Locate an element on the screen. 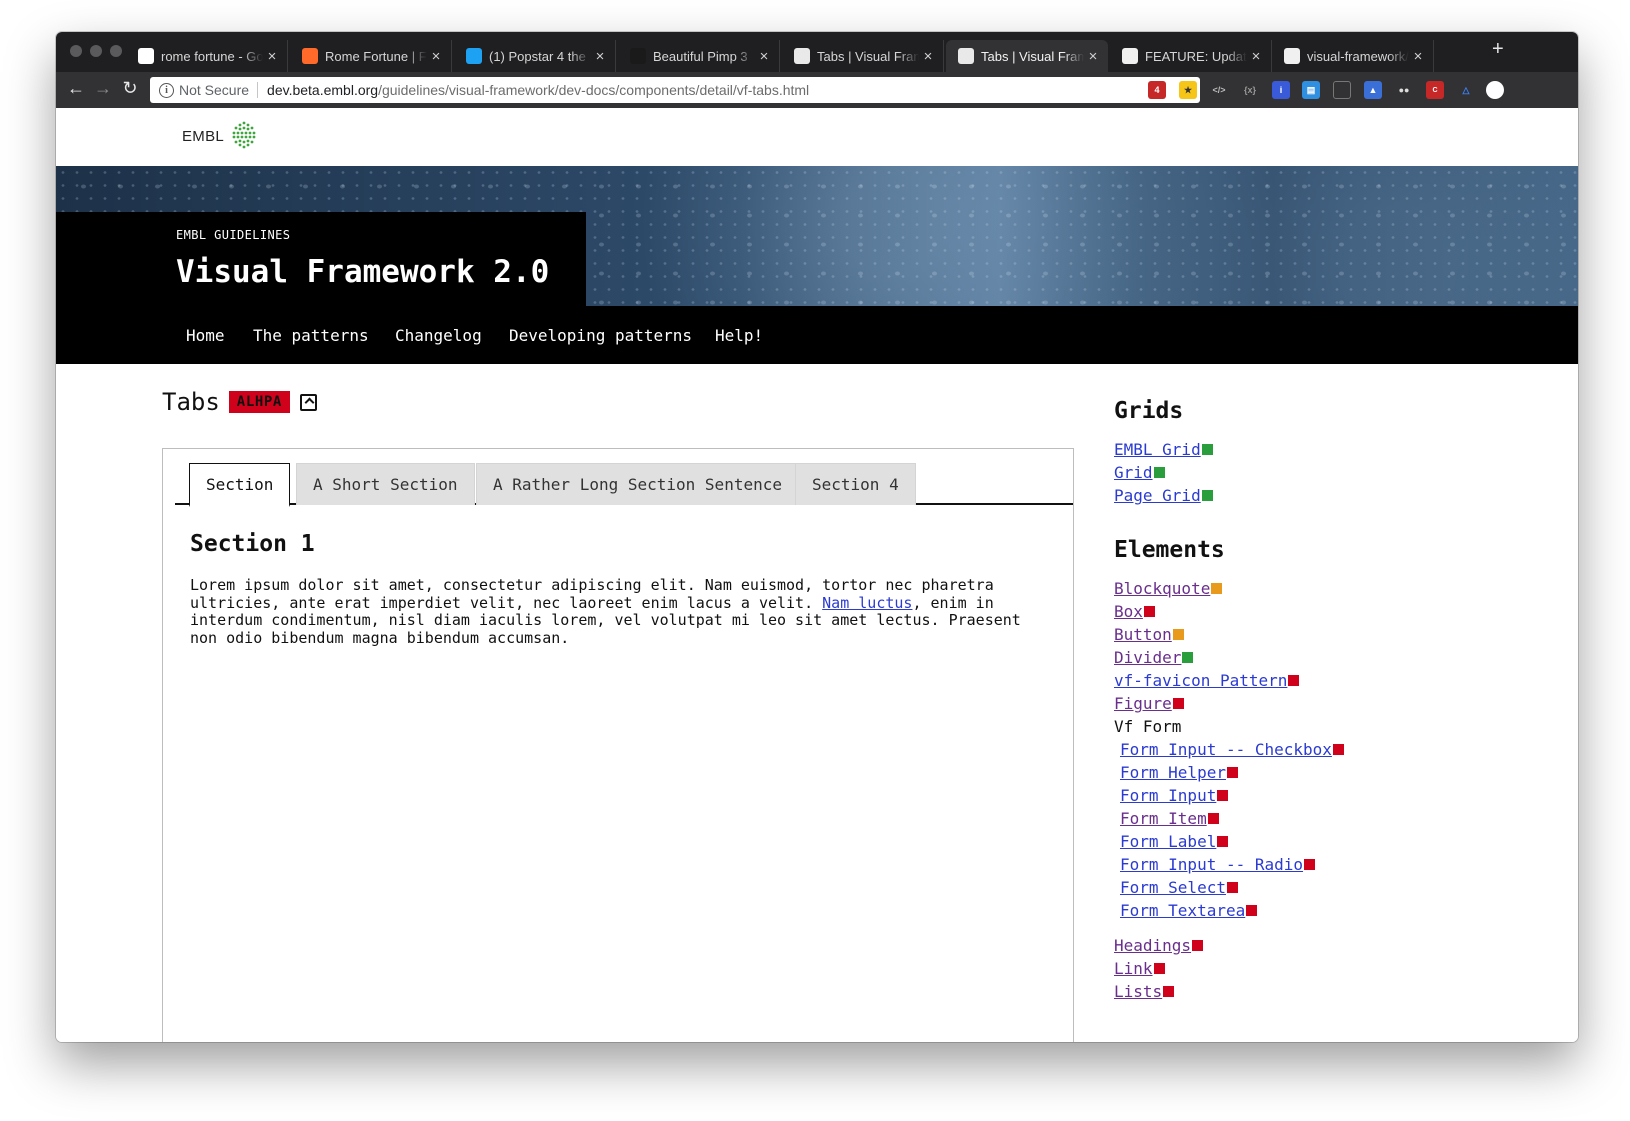  sidebar-link-label: Form Select is located at coordinates (1173, 887).